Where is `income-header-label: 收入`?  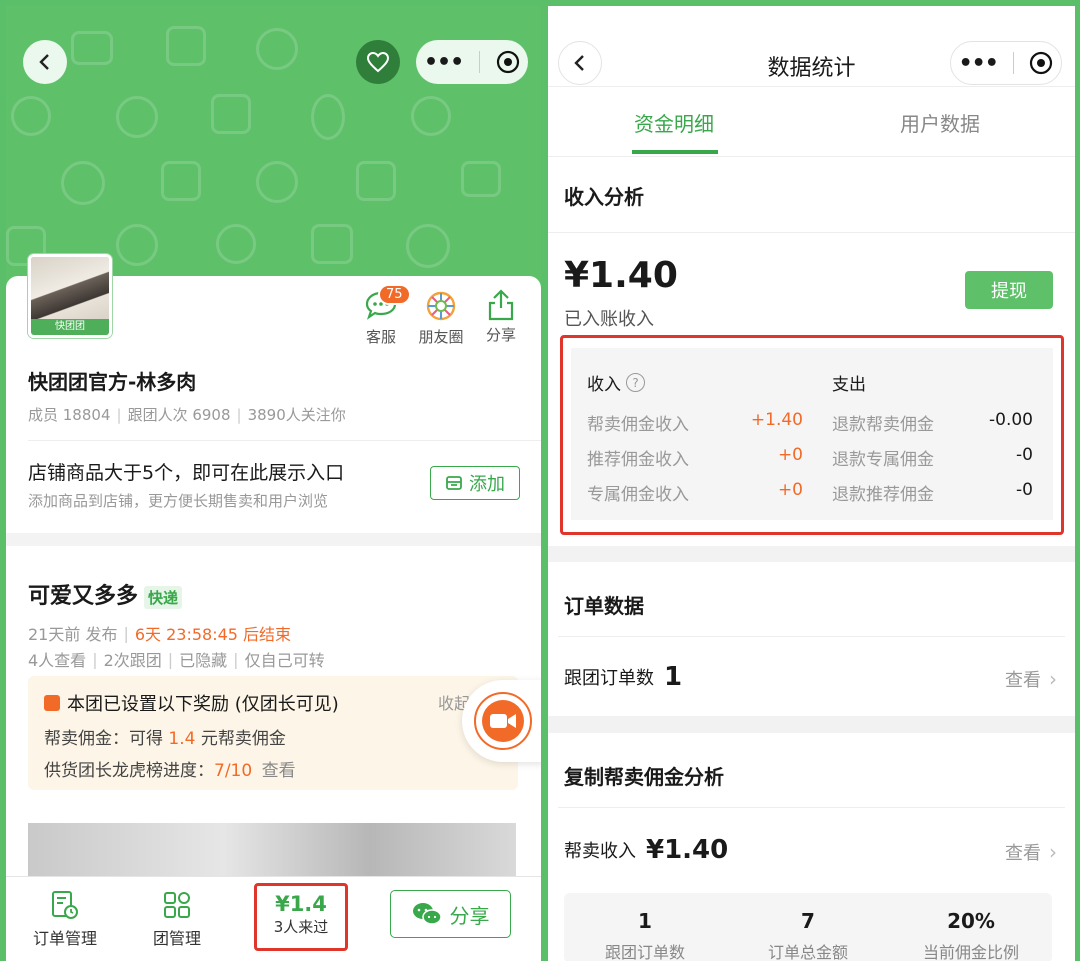 income-header-label: 收入 is located at coordinates (604, 385).